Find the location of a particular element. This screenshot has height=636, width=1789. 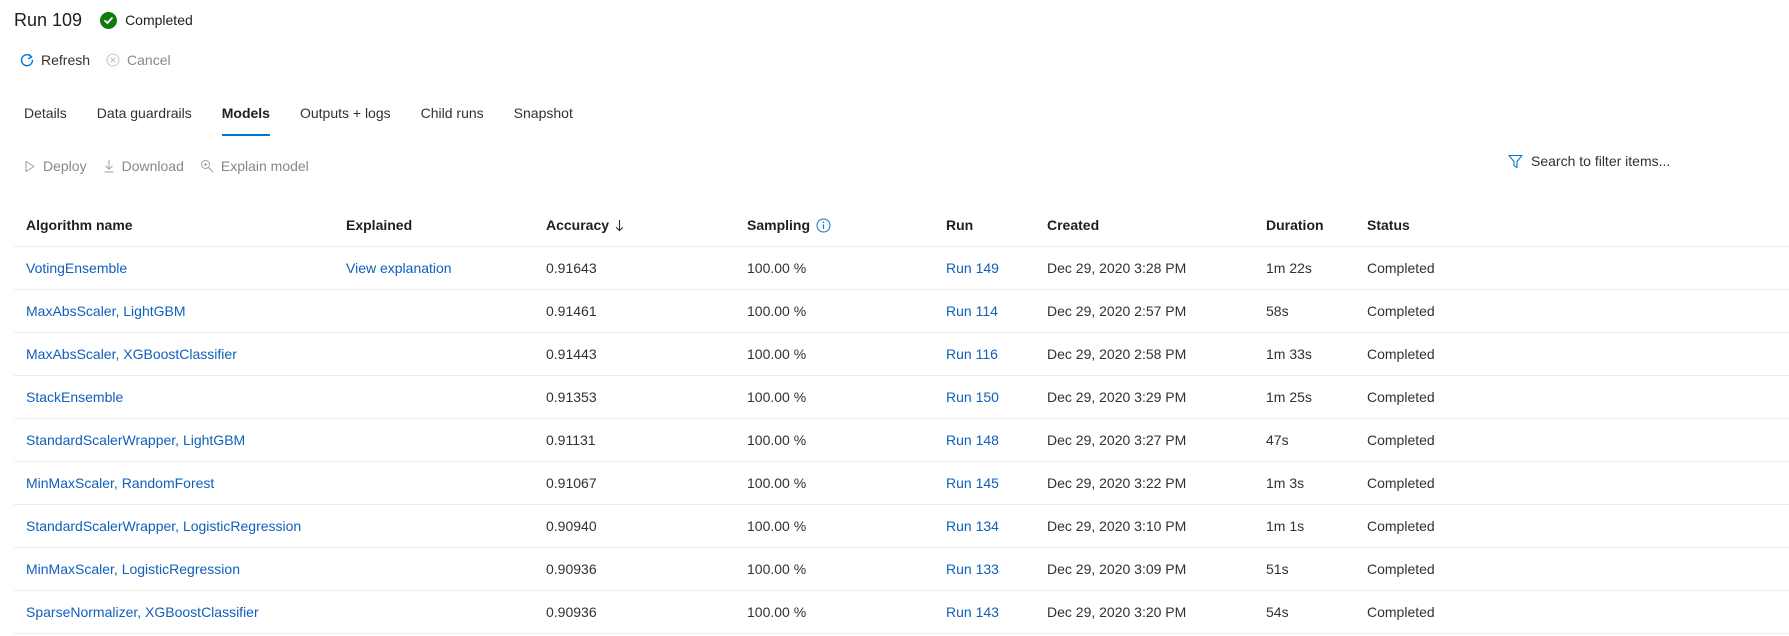

models-toolbar: Deploy Download Explain model is located at coordinates (174, 166).